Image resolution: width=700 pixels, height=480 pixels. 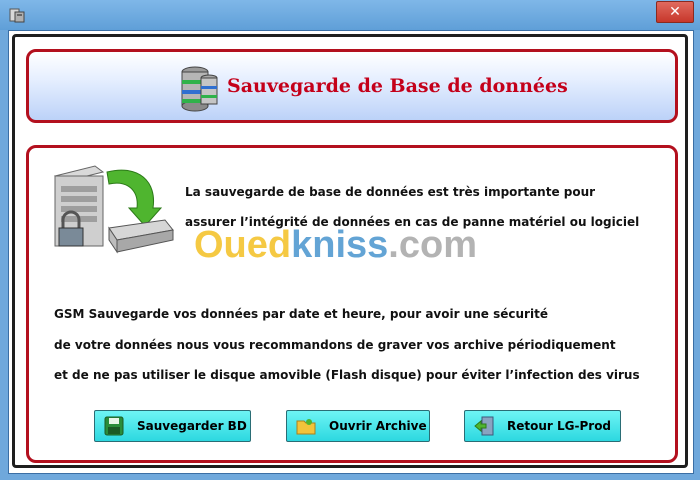 I want to click on app-icon, so click(x=17, y=15).